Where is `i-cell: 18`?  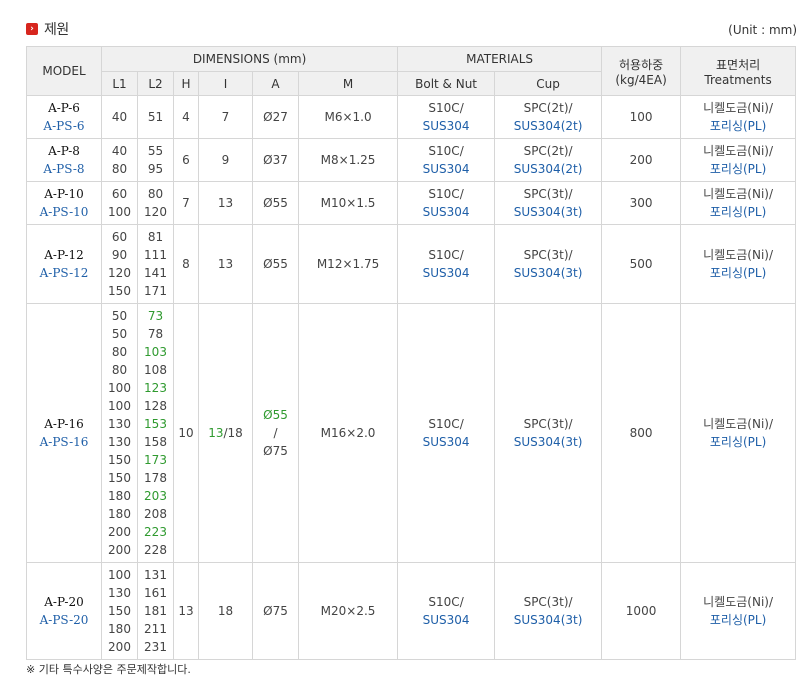
i-cell: 18 is located at coordinates (225, 611).